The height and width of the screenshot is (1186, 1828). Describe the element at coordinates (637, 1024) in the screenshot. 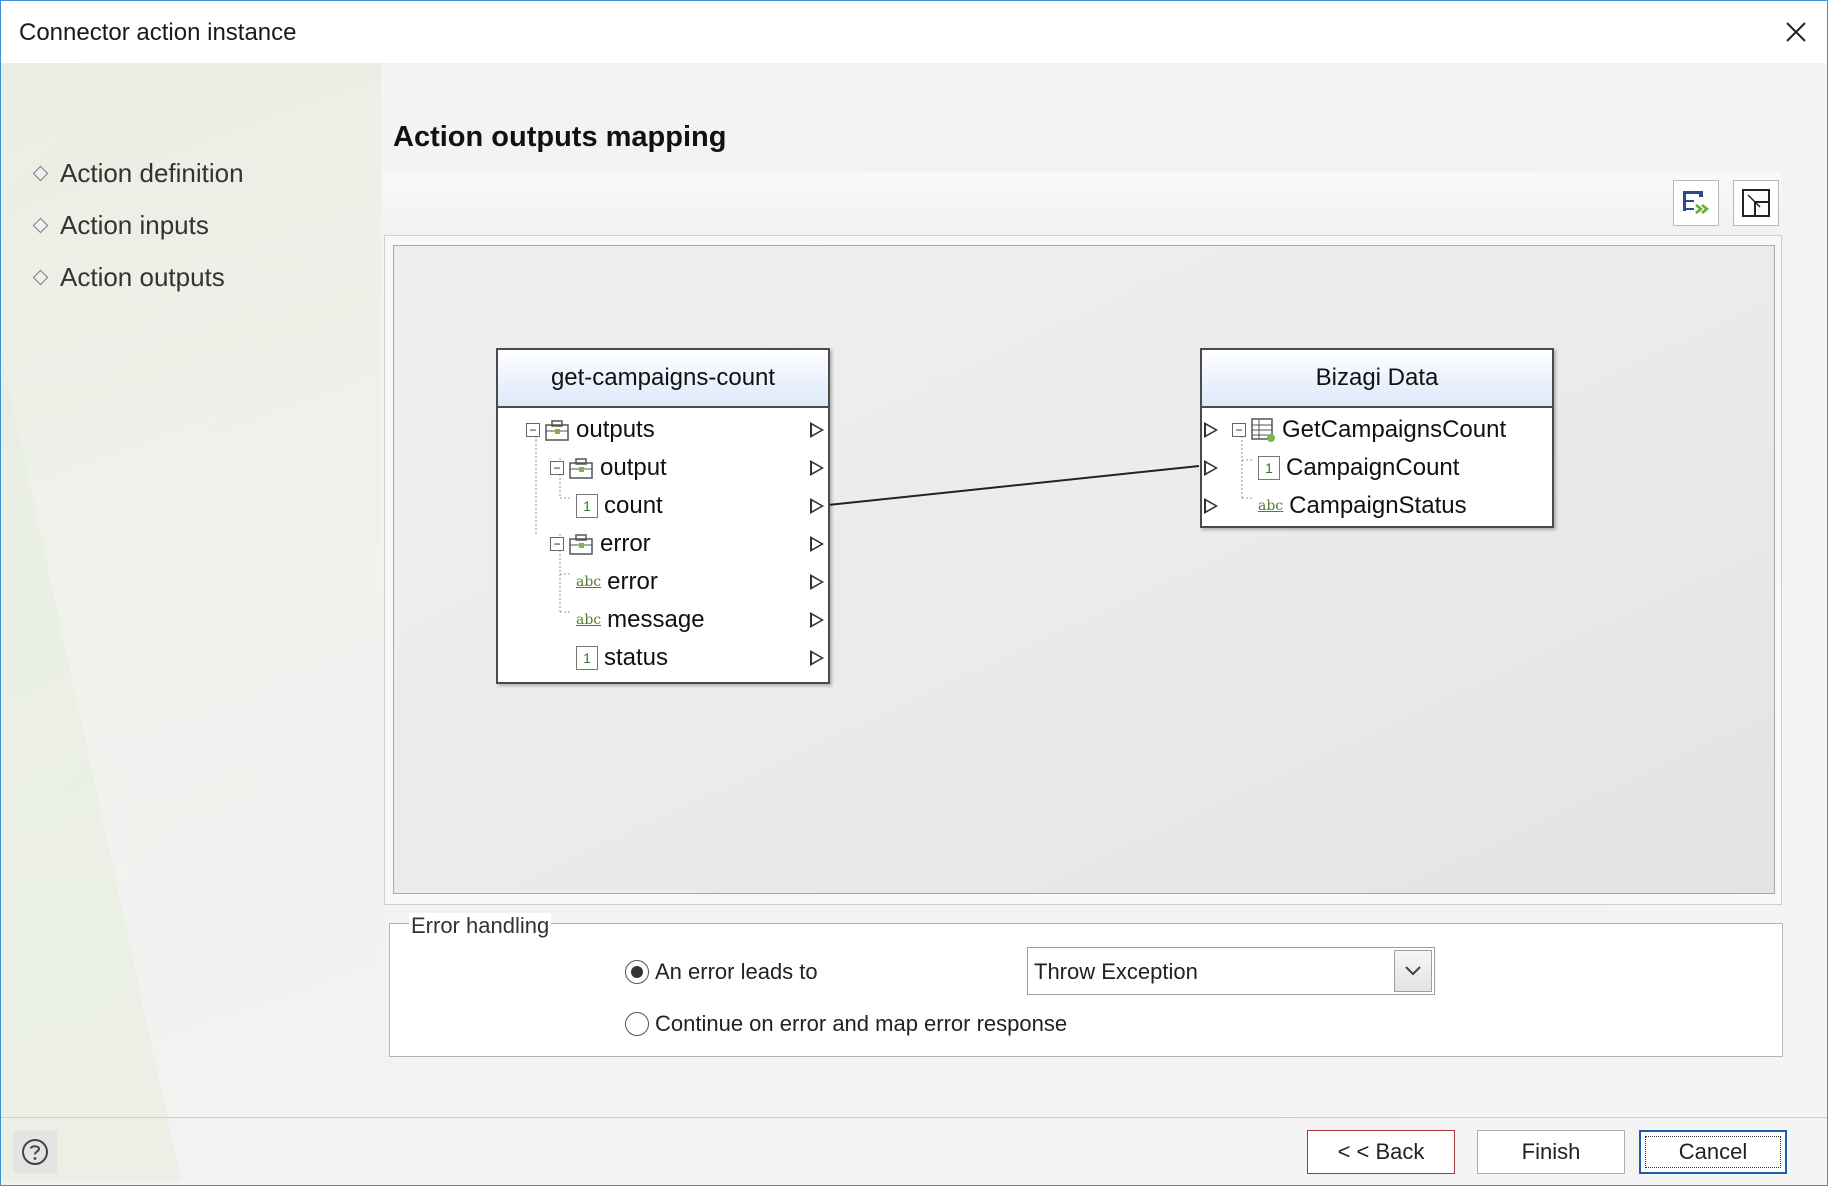

I see `radio-button` at that location.